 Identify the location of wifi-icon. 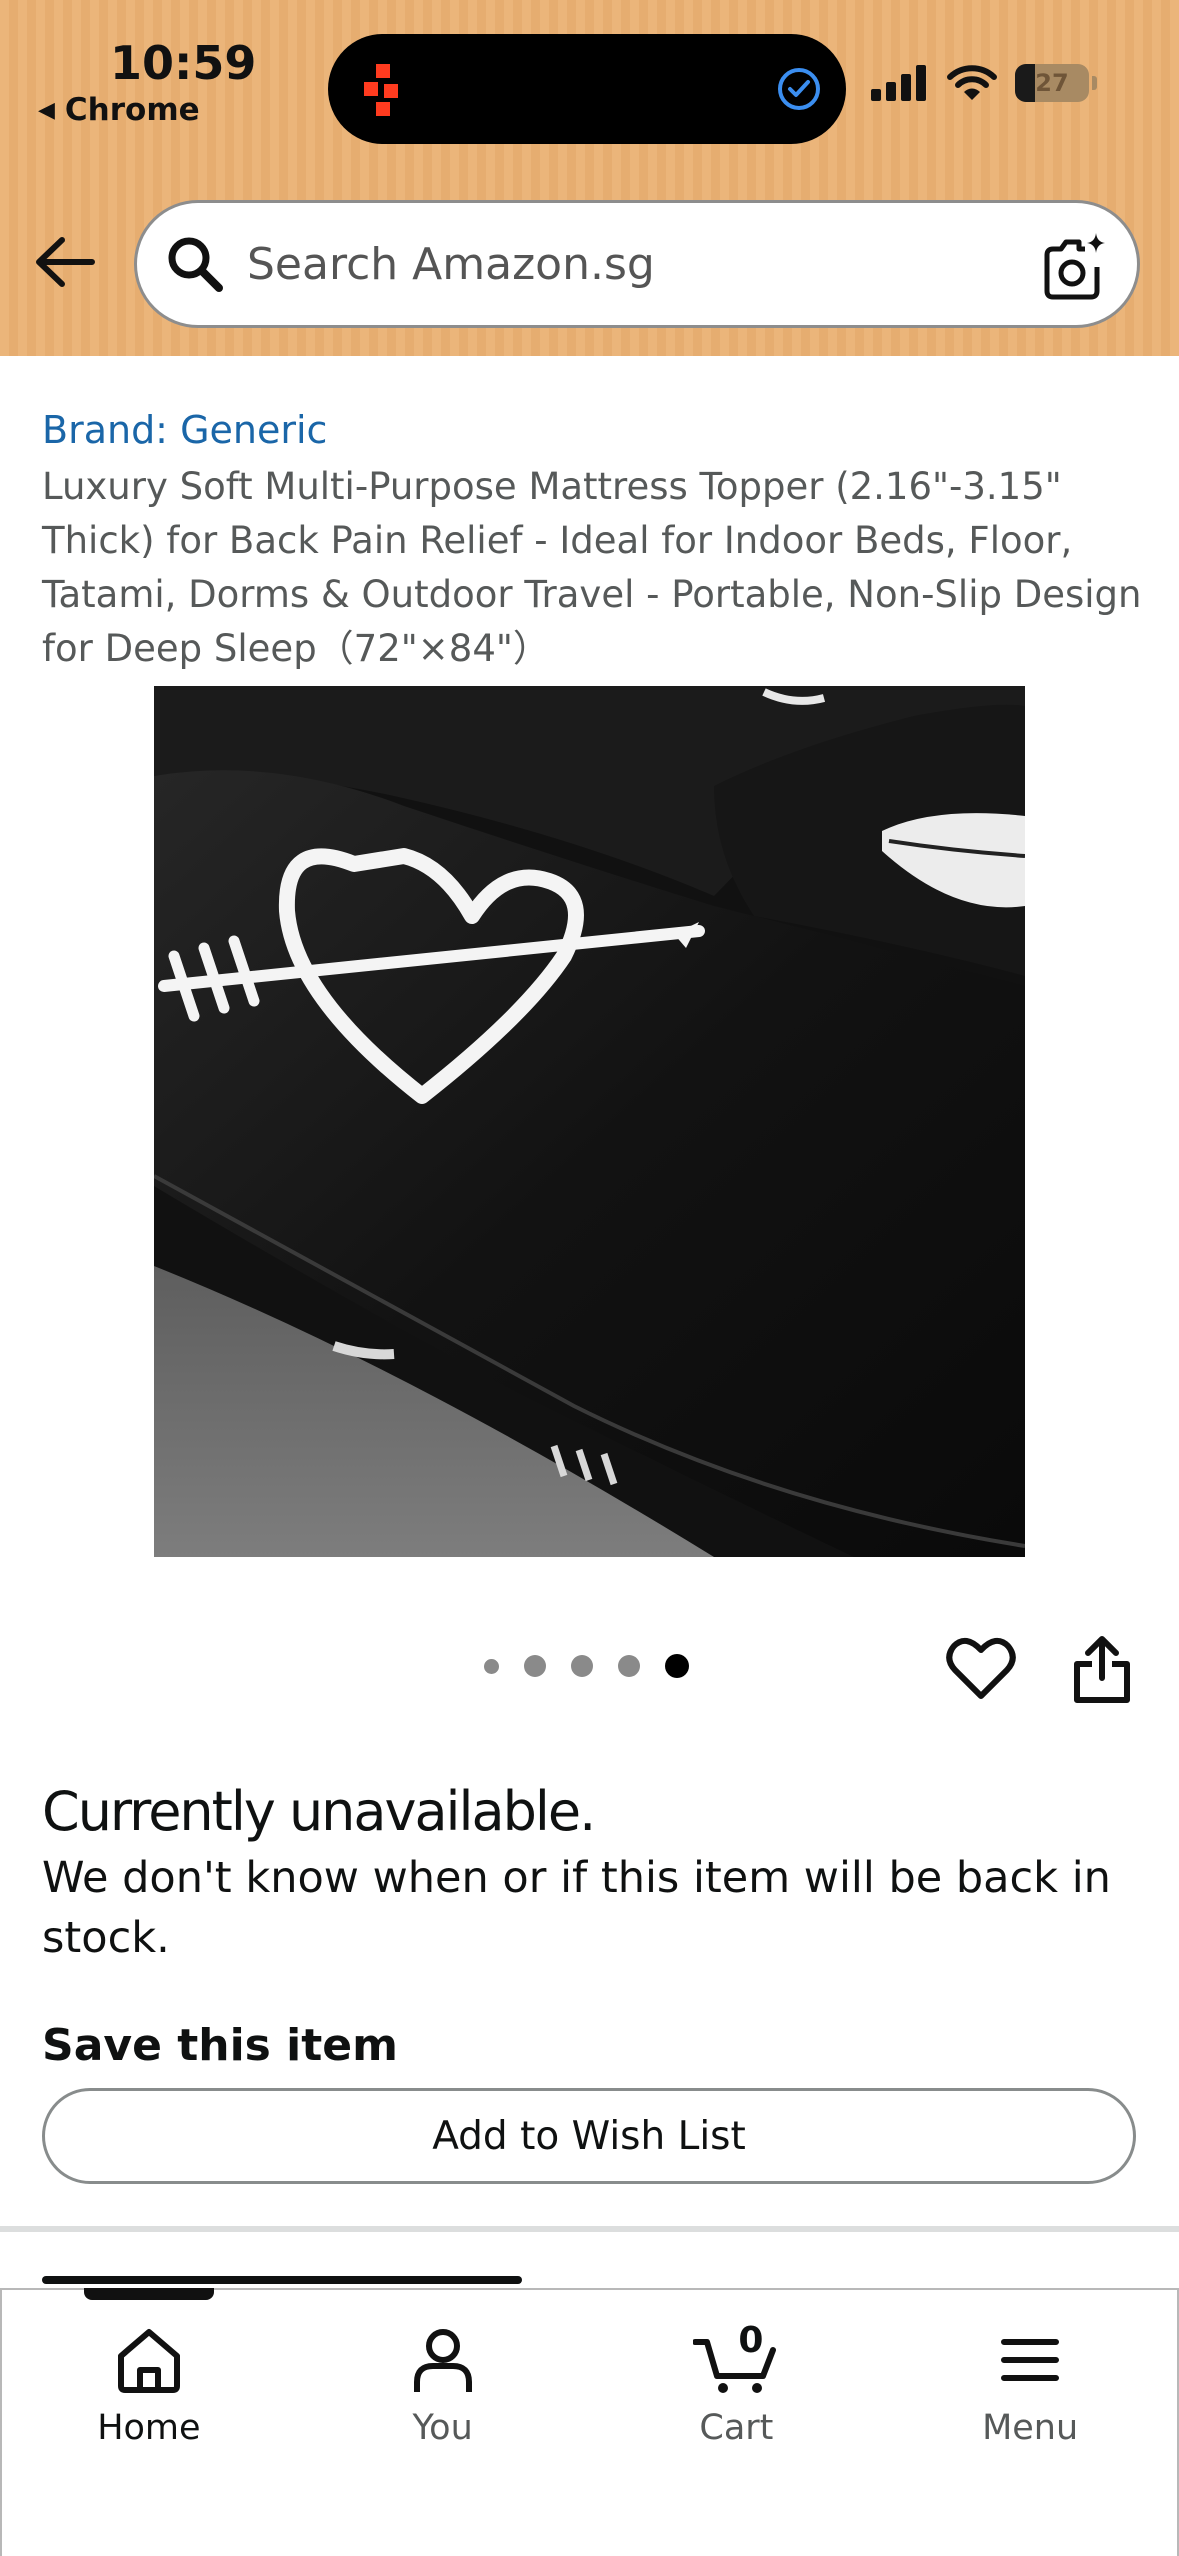
(972, 82).